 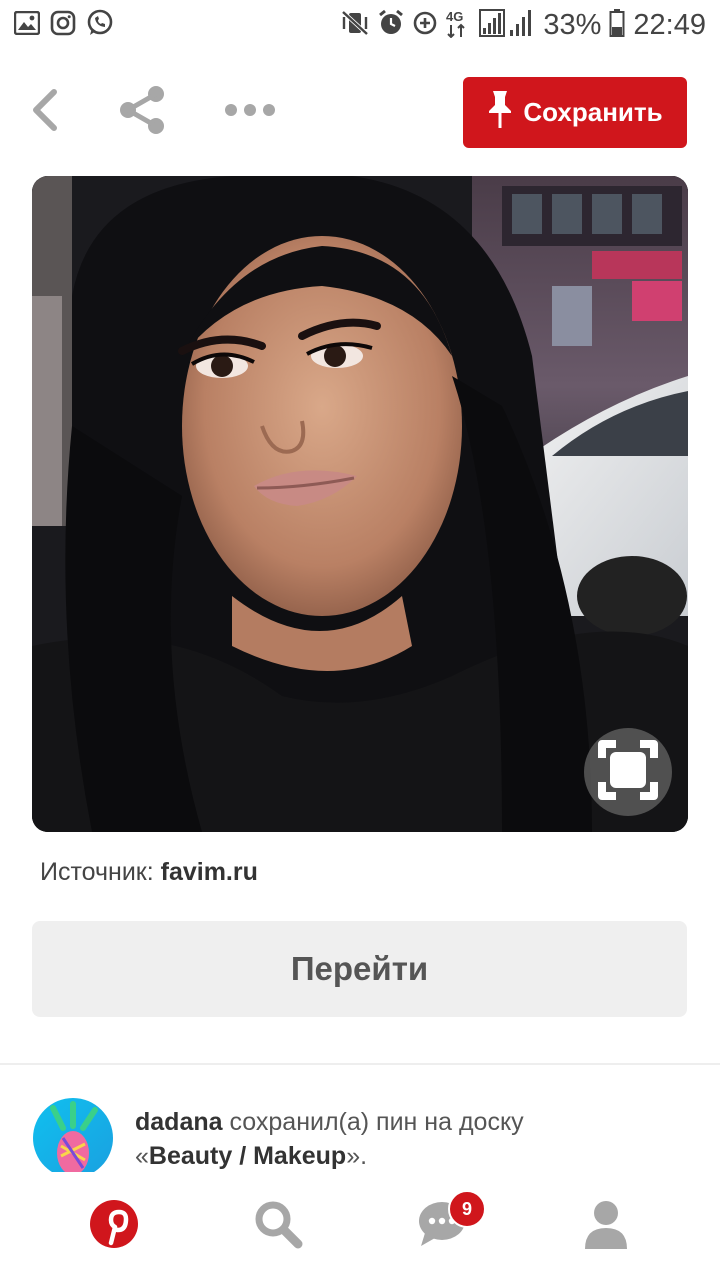 I want to click on save-button: Сохранить, so click(x=575, y=112).